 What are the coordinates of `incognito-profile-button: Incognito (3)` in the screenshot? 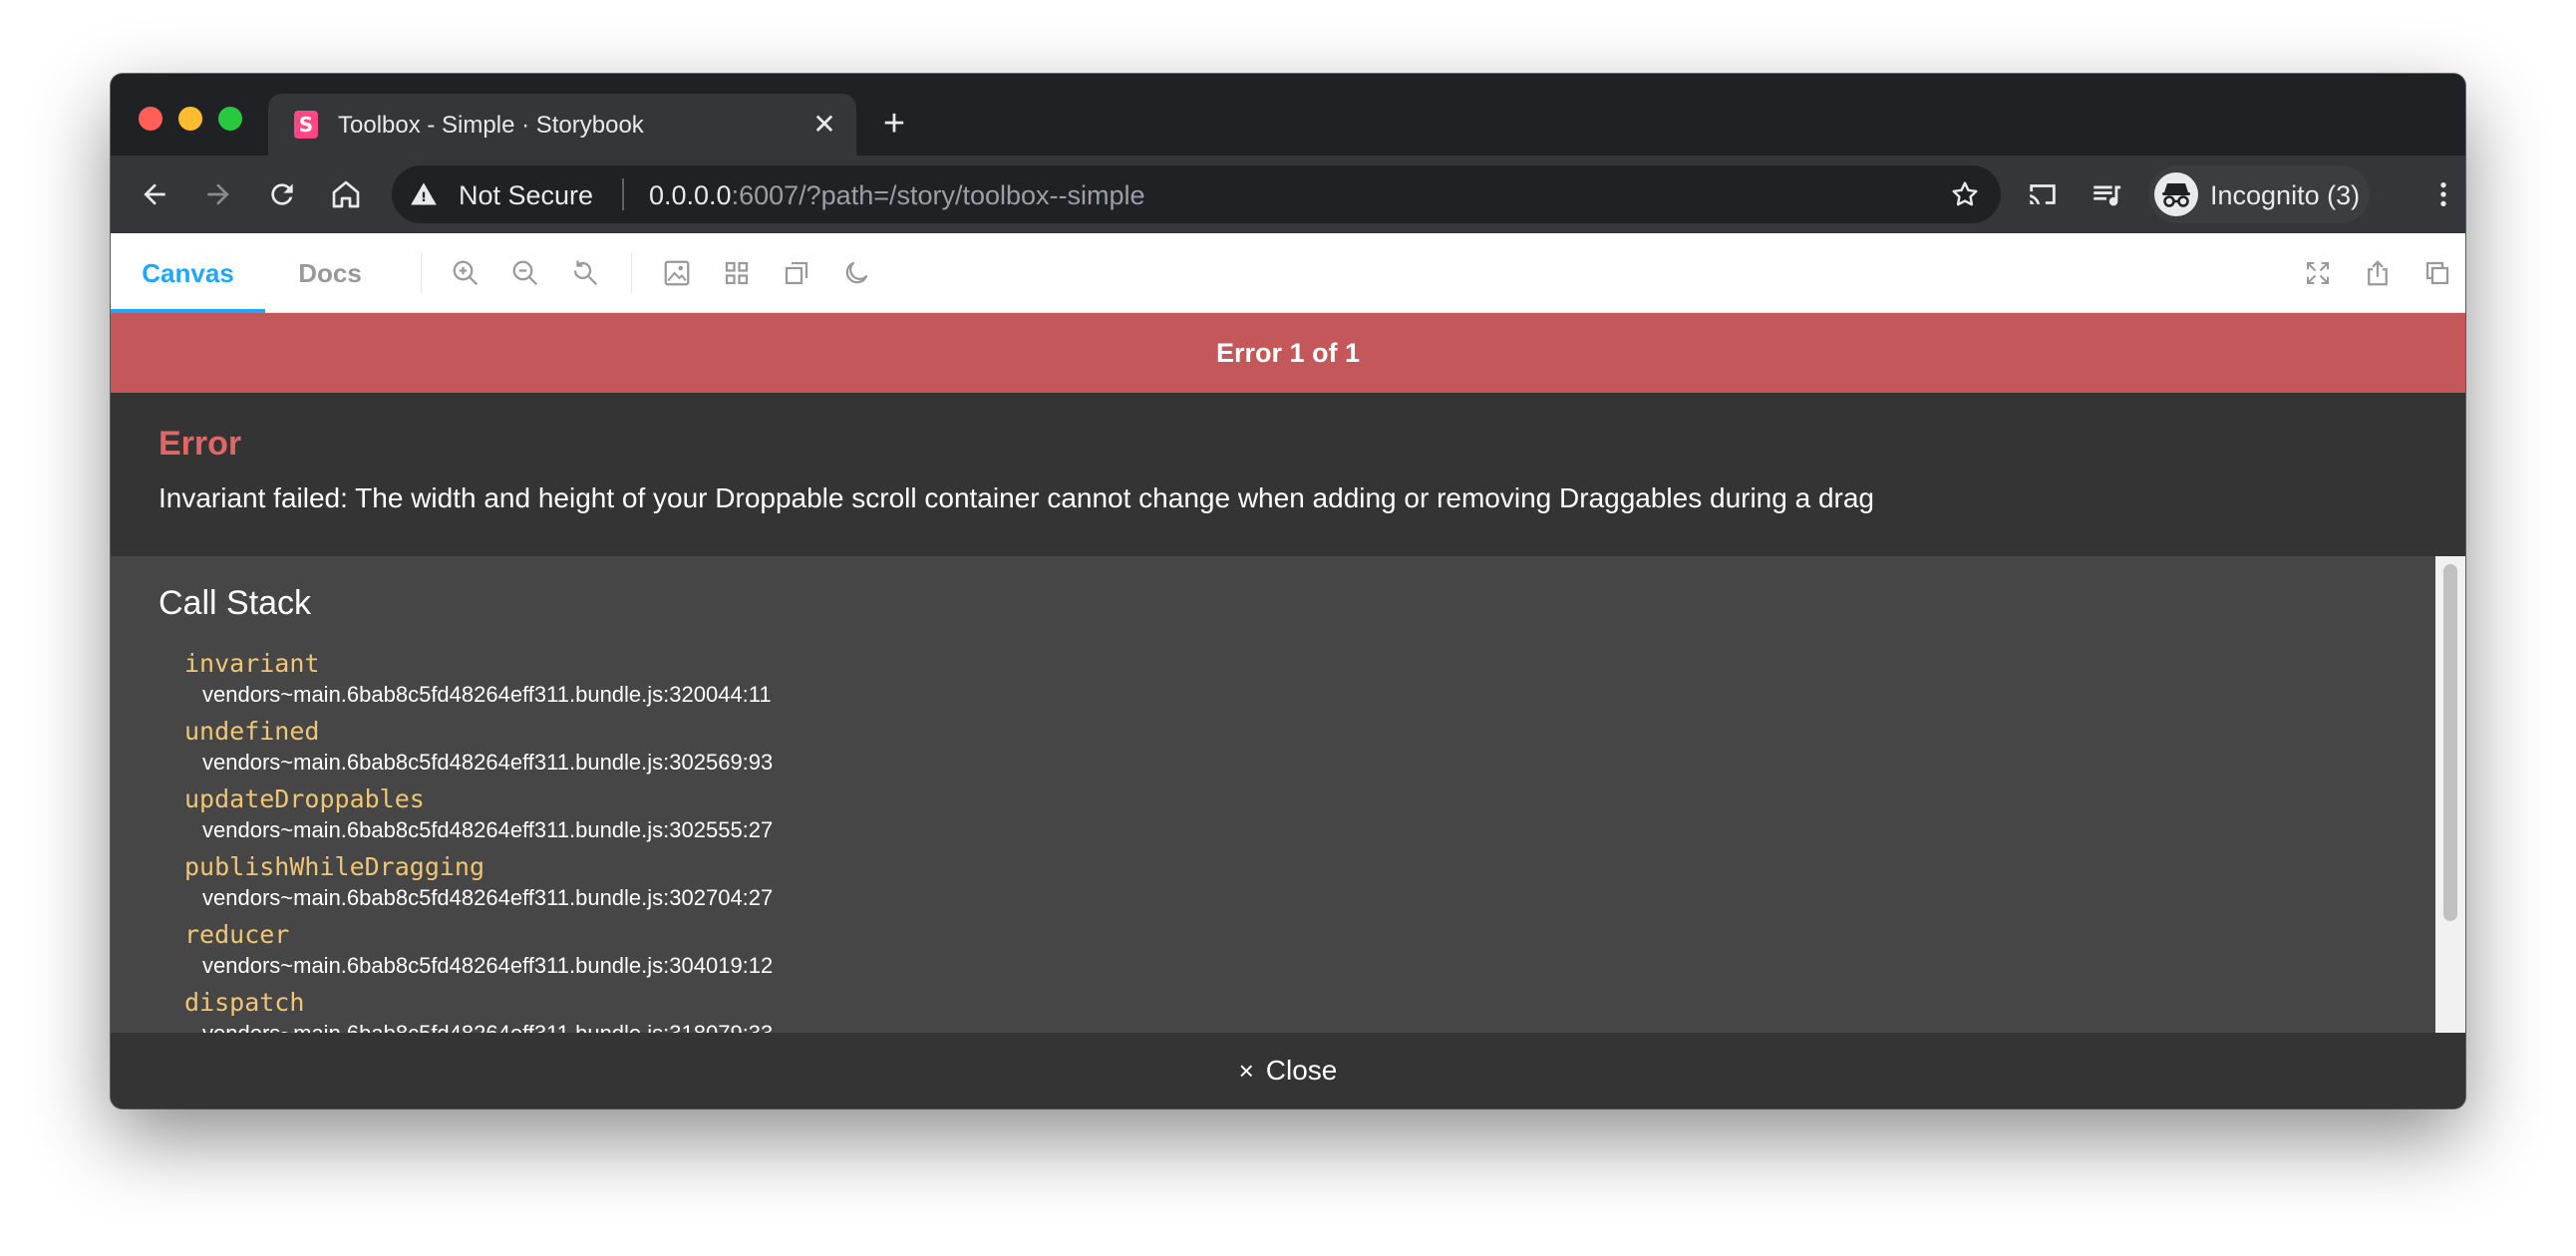 It's located at (2259, 194).